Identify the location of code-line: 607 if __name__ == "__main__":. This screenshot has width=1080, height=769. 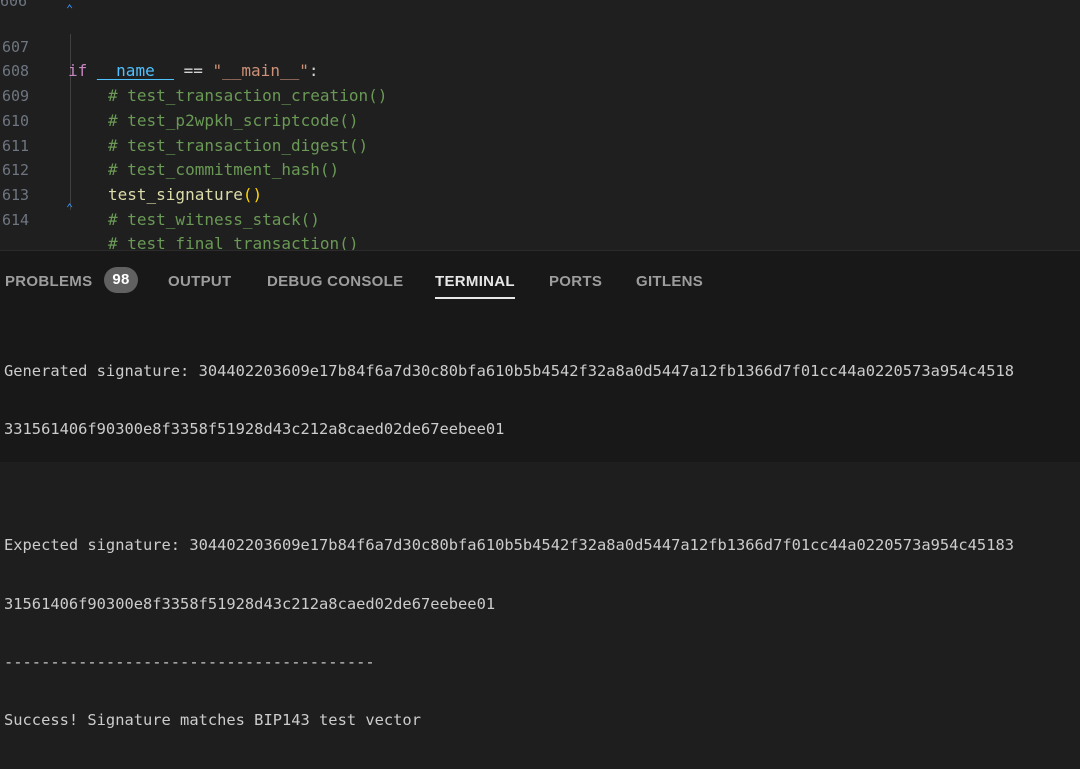
(540, 45).